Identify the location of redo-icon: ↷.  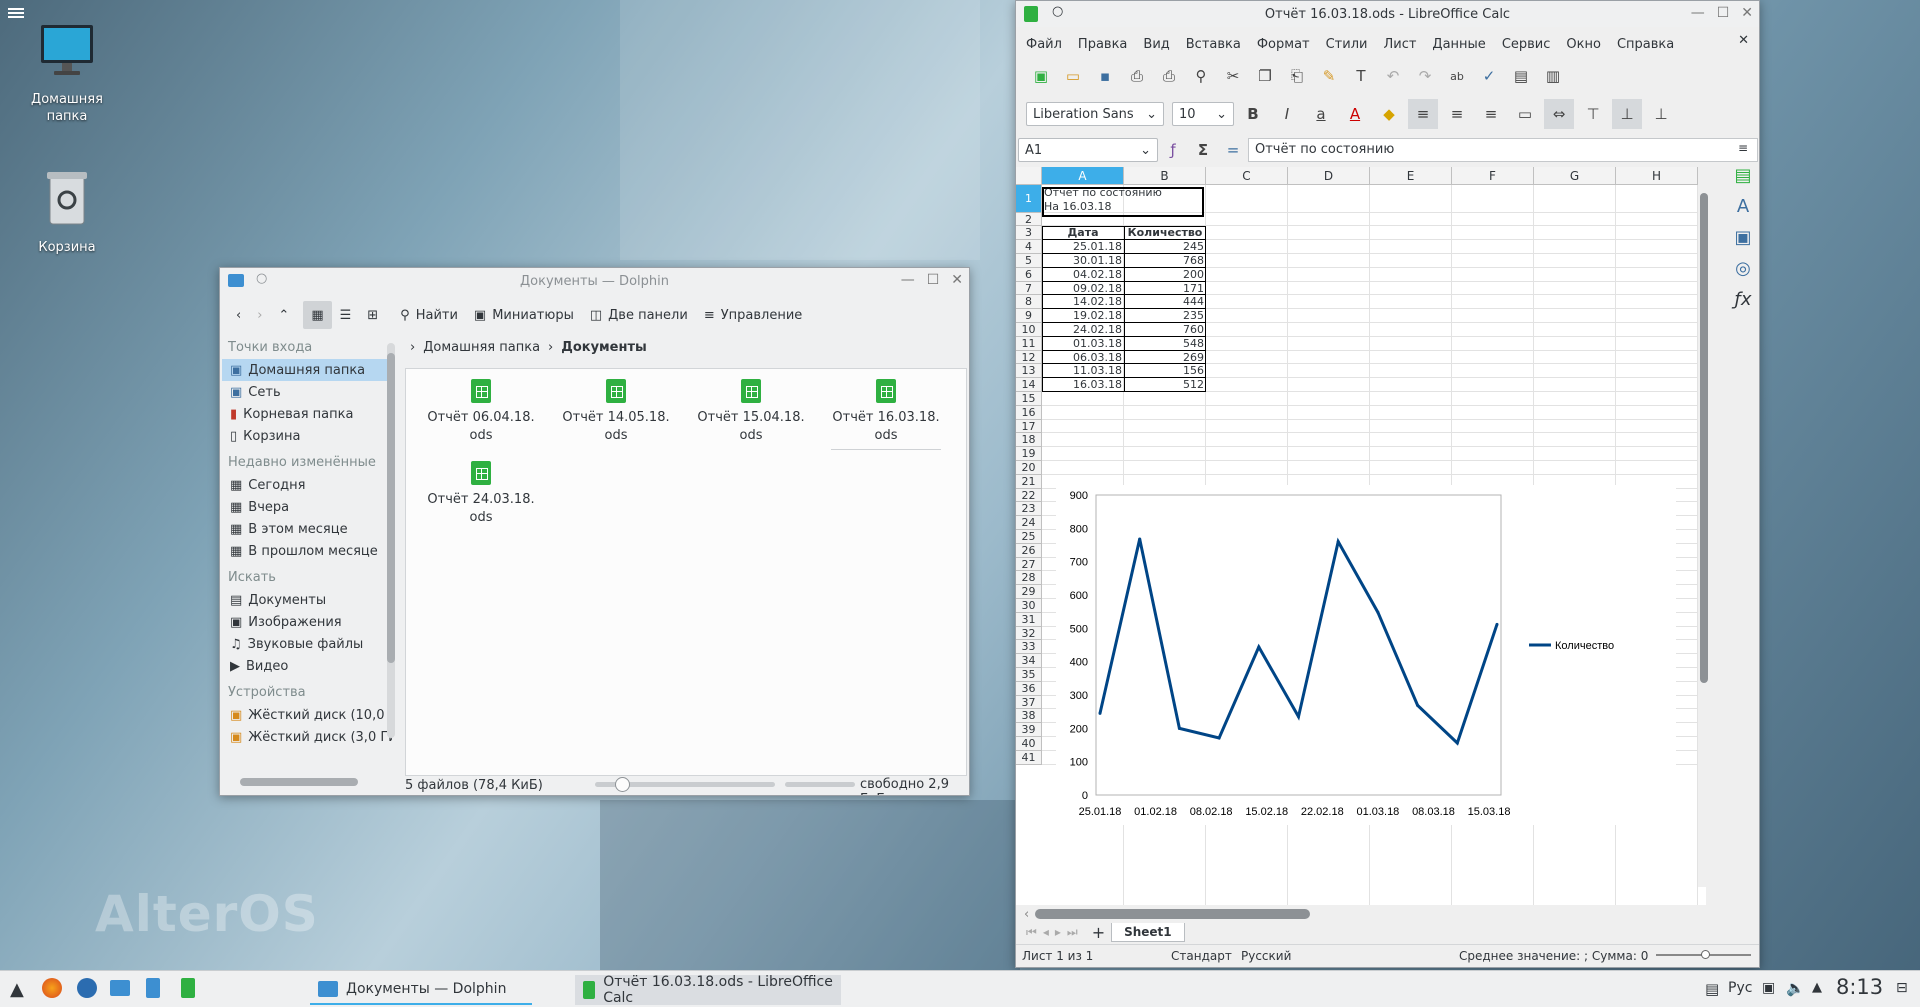
(1425, 76).